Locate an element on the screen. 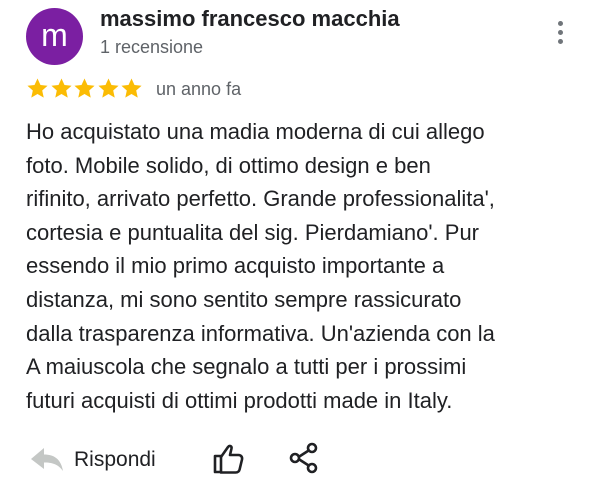  author-name: massimo francesco macchia is located at coordinates (250, 19).